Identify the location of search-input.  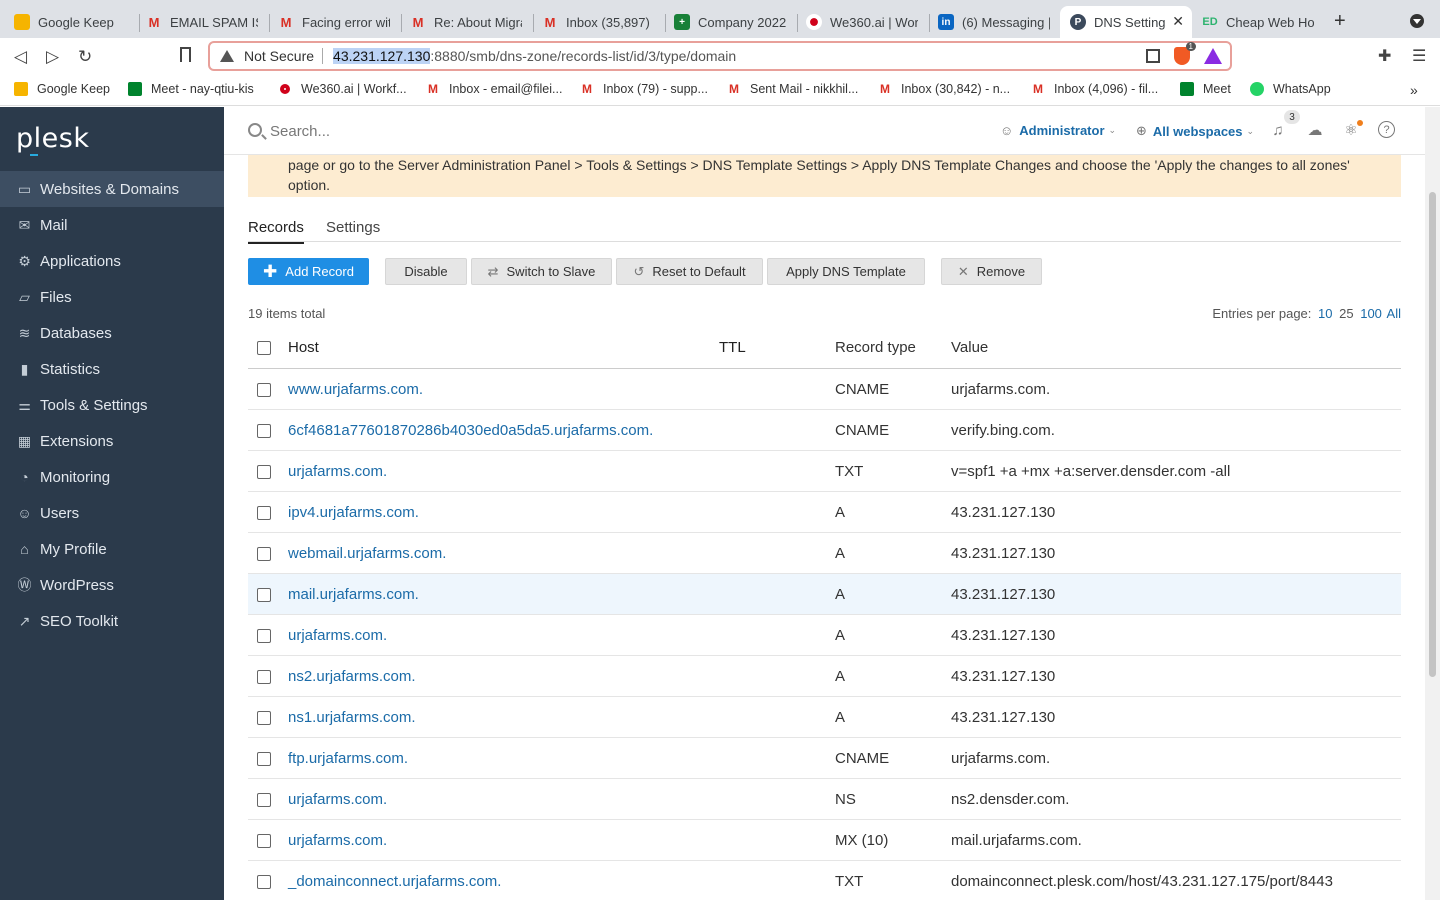
(470, 131).